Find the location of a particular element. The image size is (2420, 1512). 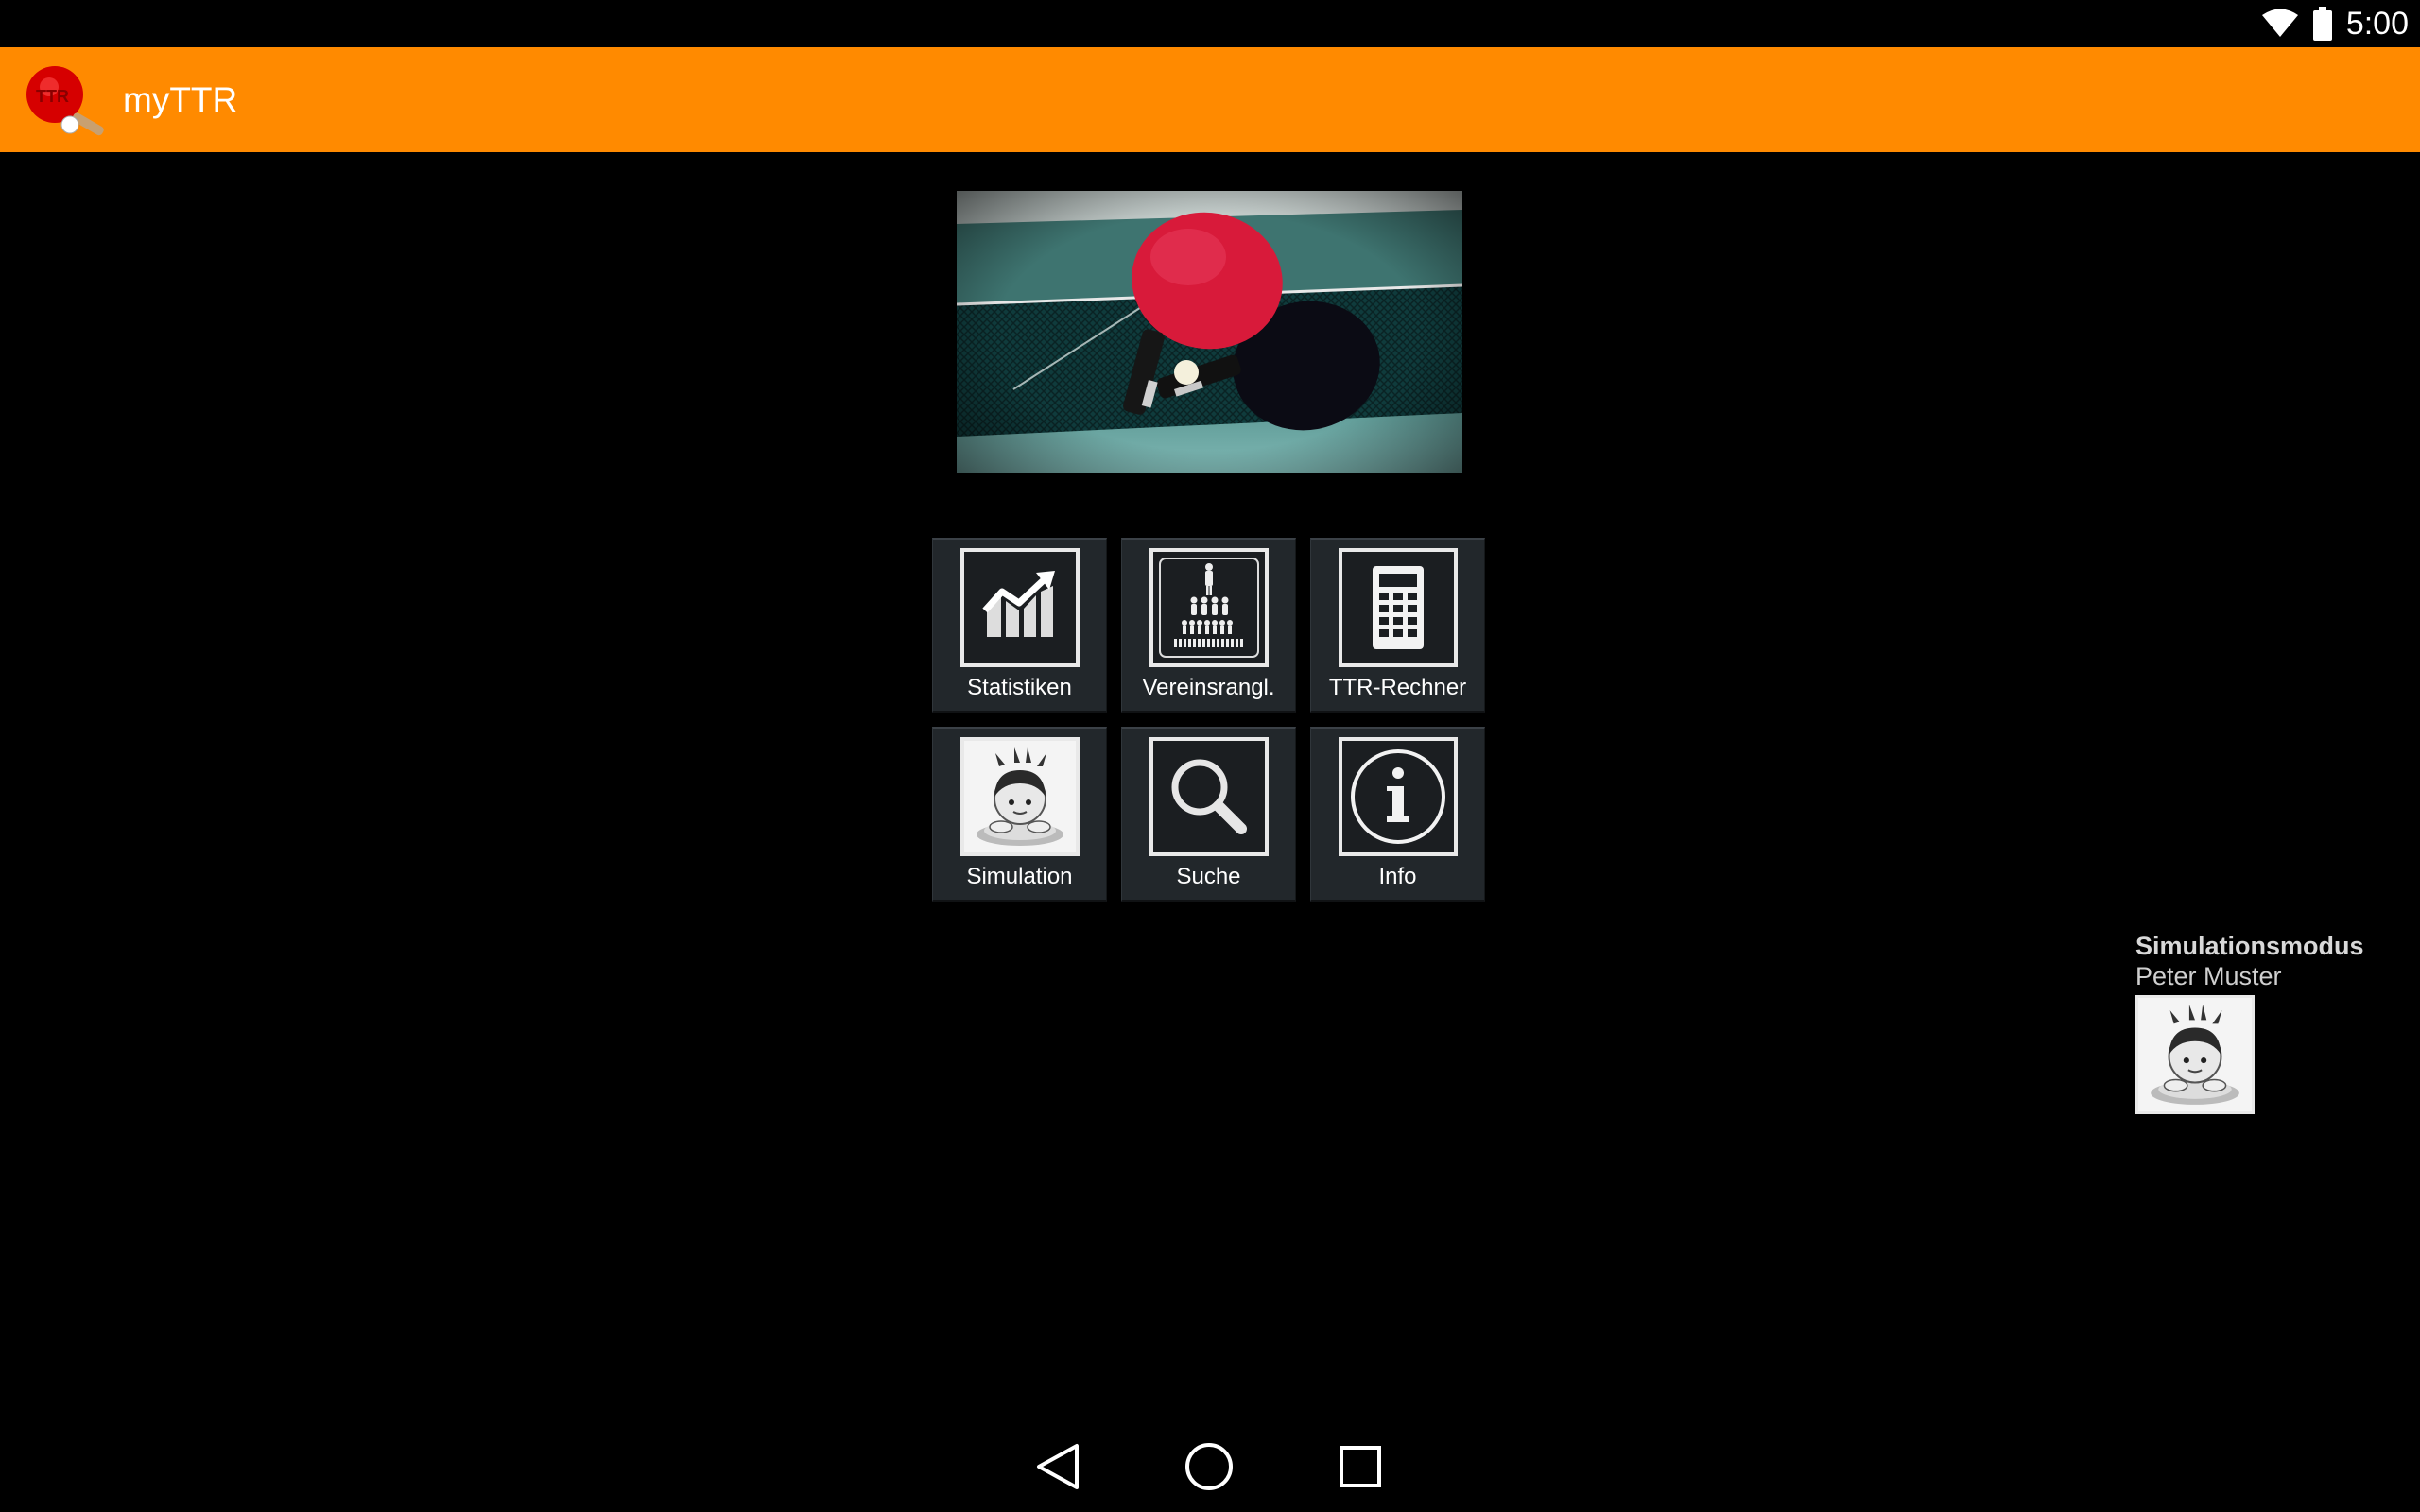

tile-simulation: Simulation is located at coordinates (1019, 814).